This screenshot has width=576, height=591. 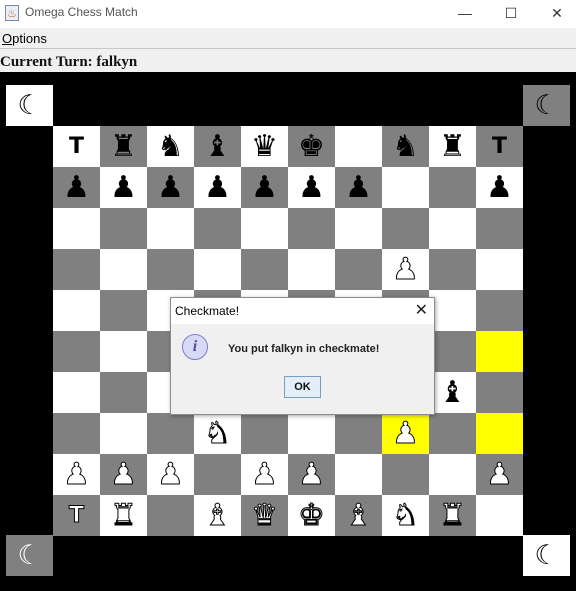 I want to click on white-king-icon: ♚, so click(x=311, y=515).